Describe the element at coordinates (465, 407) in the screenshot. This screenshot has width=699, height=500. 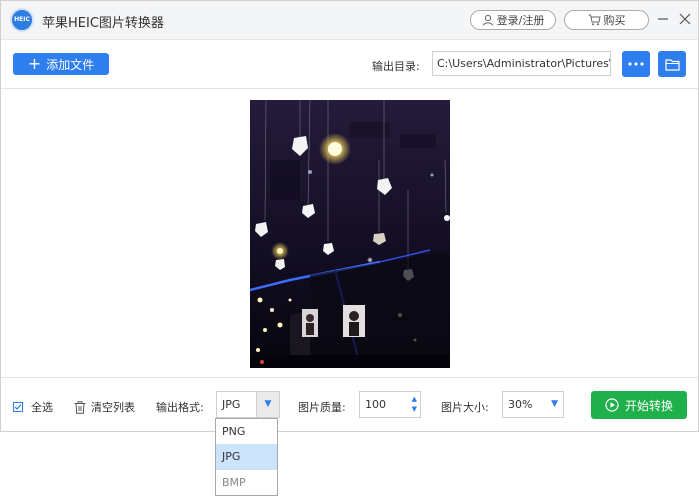
I see `size-label: 图片大小:` at that location.